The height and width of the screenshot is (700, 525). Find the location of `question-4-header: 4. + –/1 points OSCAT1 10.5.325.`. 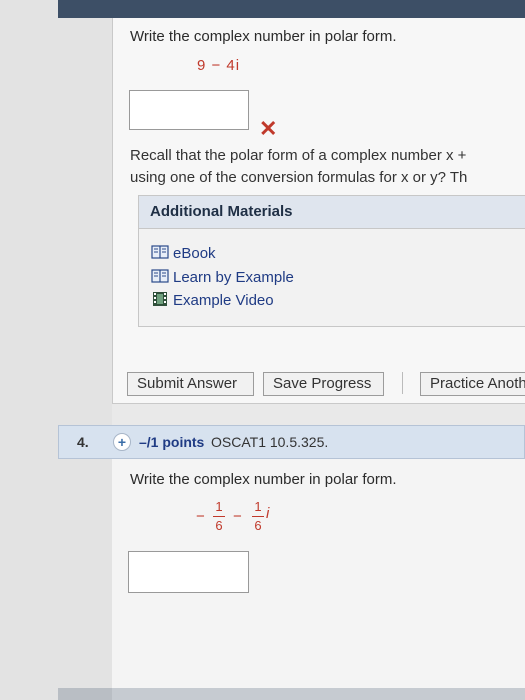

question-4-header: 4. + –/1 points OSCAT1 10.5.325. is located at coordinates (291, 442).